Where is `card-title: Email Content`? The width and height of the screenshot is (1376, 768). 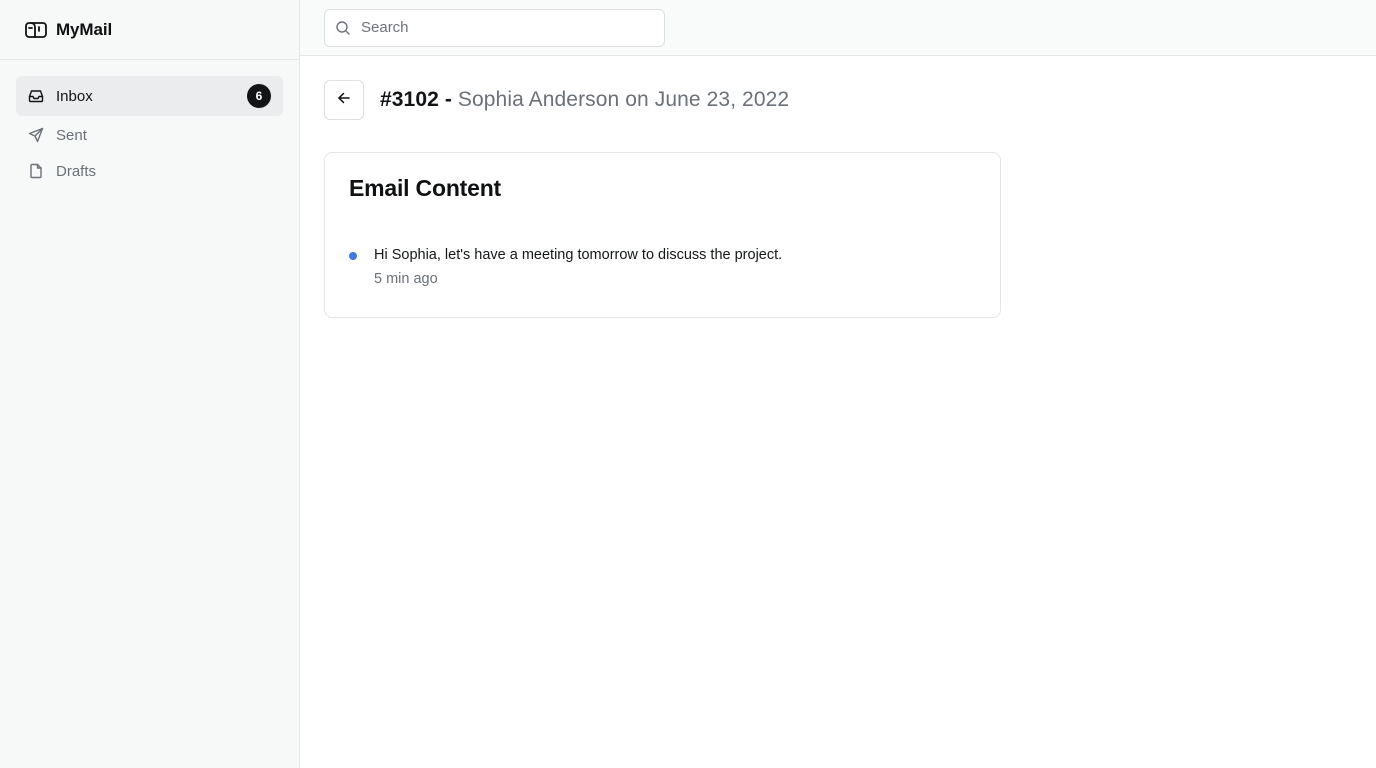 card-title: Email Content is located at coordinates (425, 188).